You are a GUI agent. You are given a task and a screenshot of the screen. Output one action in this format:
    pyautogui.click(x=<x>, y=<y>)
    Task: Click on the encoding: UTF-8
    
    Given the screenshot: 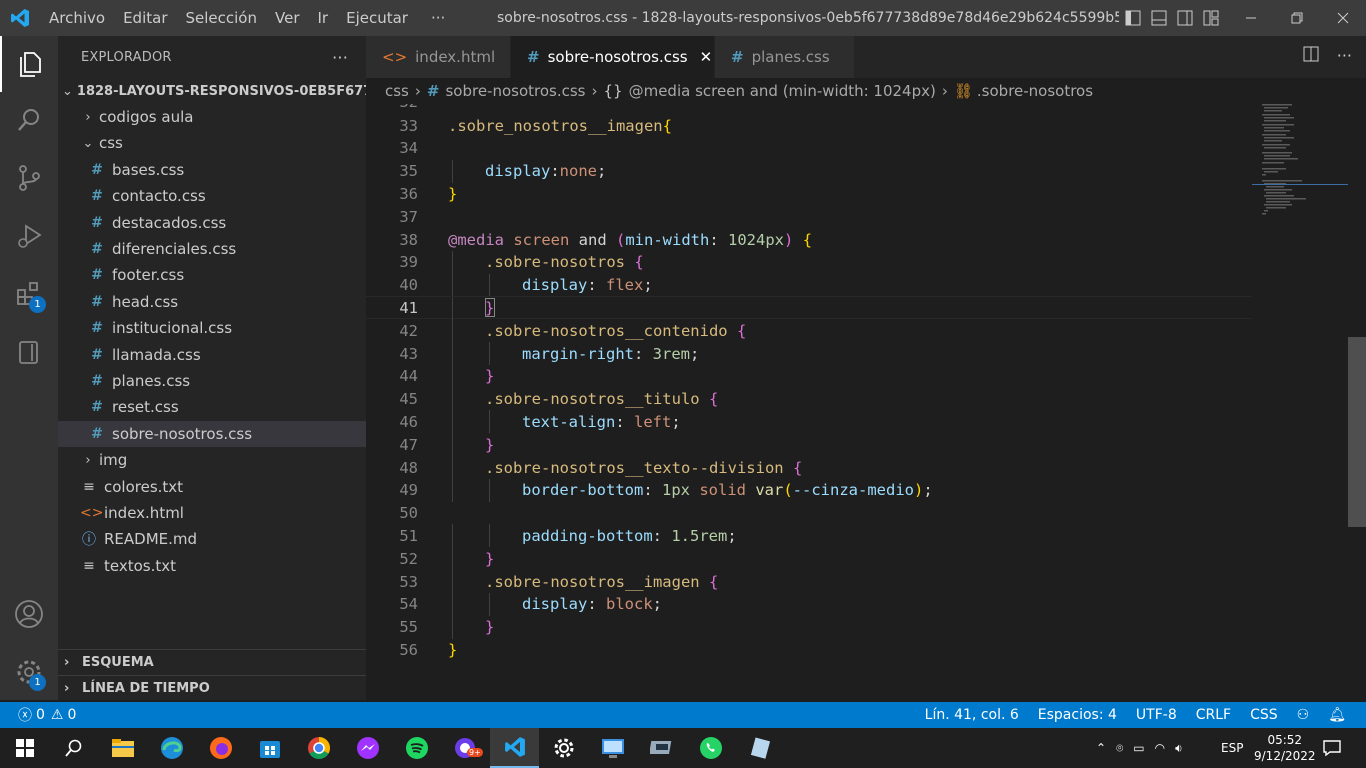 What is the action you would take?
    pyautogui.click(x=1156, y=715)
    